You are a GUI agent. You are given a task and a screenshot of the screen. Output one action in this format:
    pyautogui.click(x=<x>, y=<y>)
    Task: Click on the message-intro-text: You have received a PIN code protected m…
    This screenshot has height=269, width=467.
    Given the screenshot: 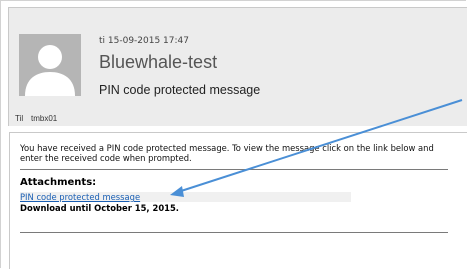 What is the action you would take?
    pyautogui.click(x=227, y=153)
    